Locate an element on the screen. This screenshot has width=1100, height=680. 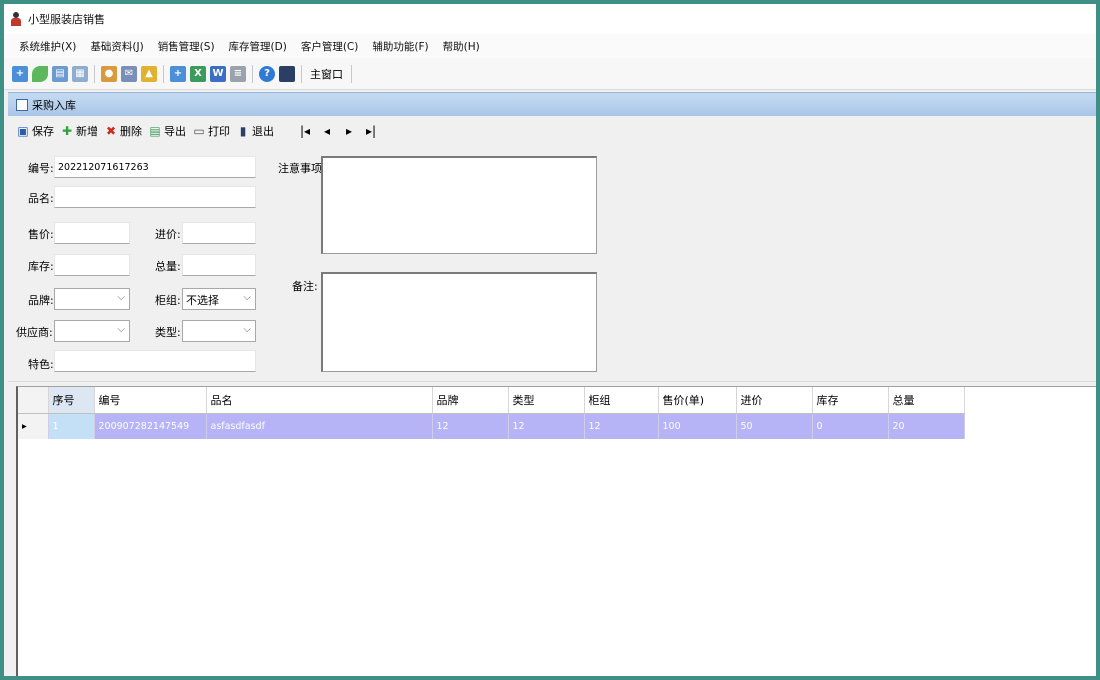
calculator-icon: ▦ is located at coordinates (80, 73).